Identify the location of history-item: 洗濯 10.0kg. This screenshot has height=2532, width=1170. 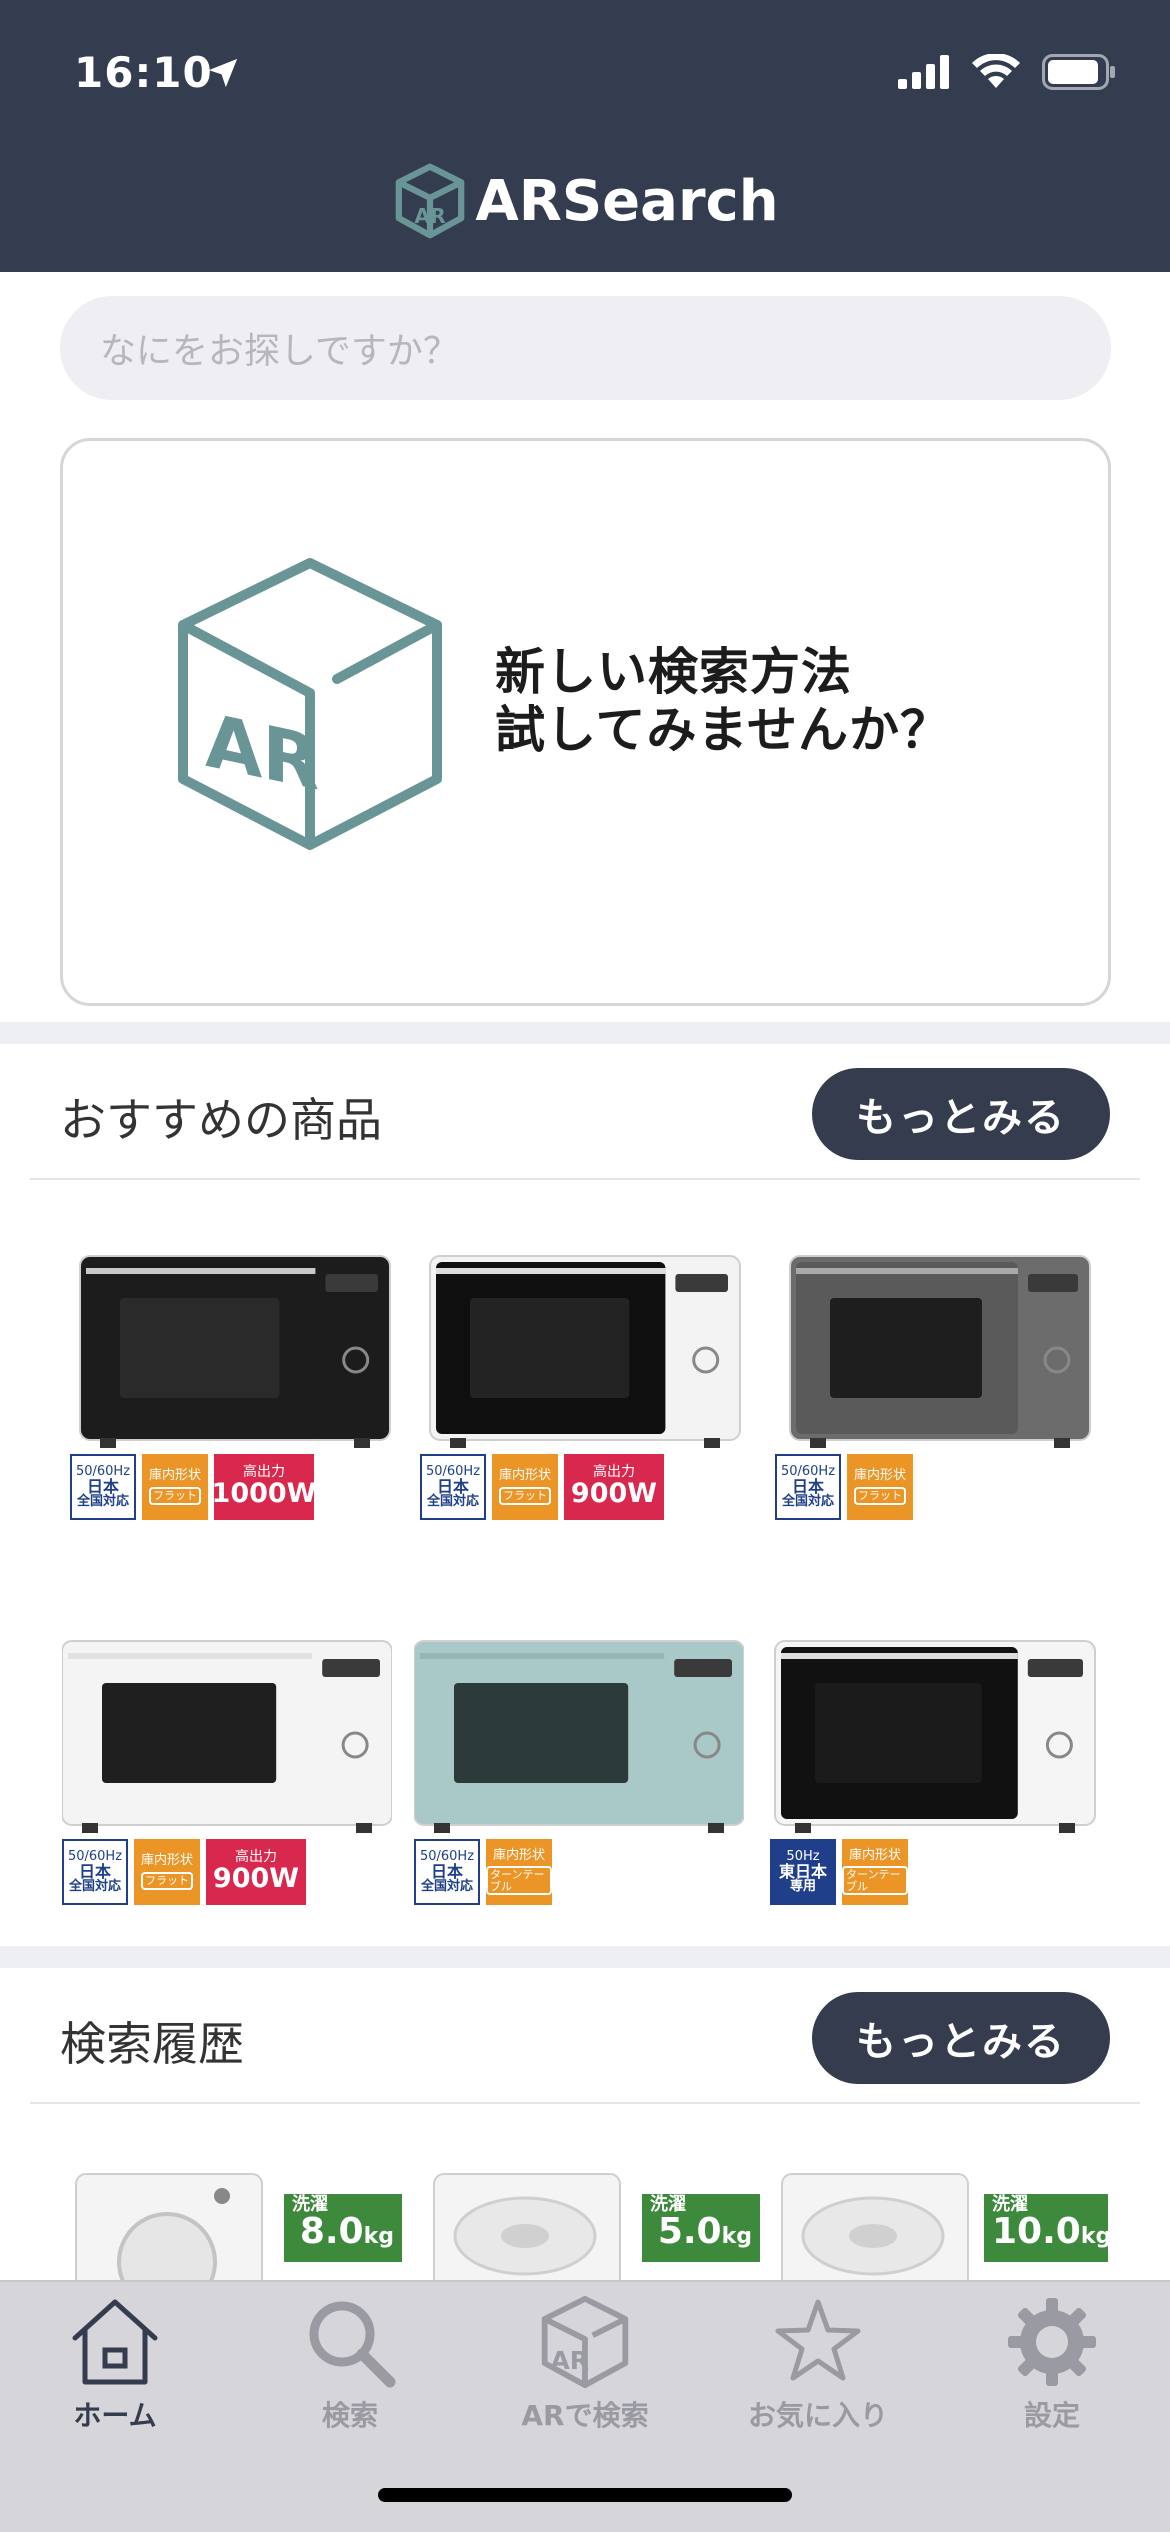
(943, 2231).